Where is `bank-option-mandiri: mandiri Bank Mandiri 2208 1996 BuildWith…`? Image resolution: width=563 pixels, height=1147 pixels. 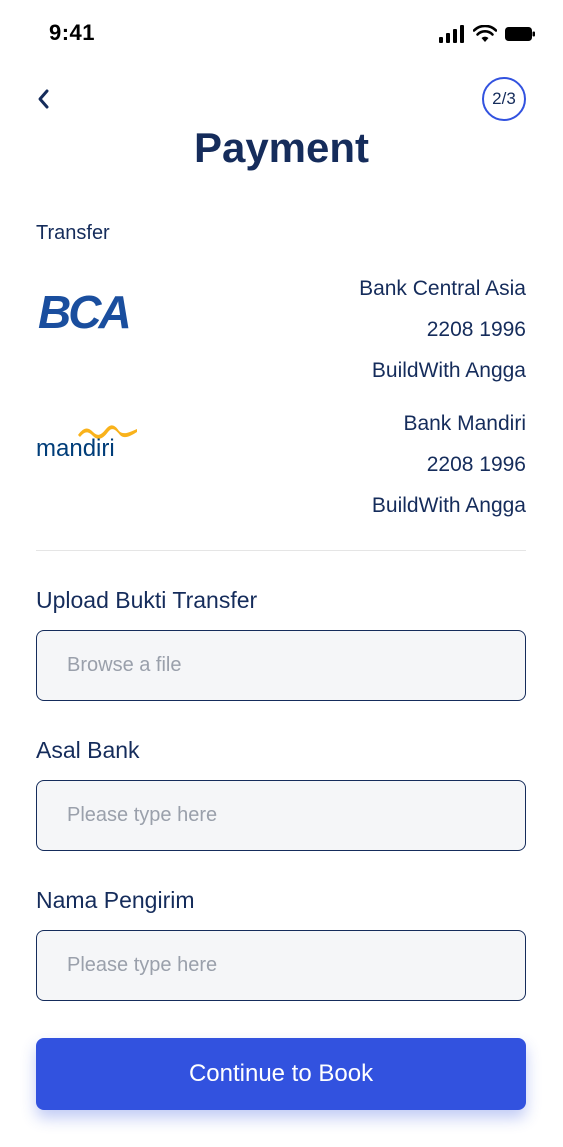 bank-option-mandiri: mandiri Bank Mandiri 2208 1996 BuildWith… is located at coordinates (281, 463).